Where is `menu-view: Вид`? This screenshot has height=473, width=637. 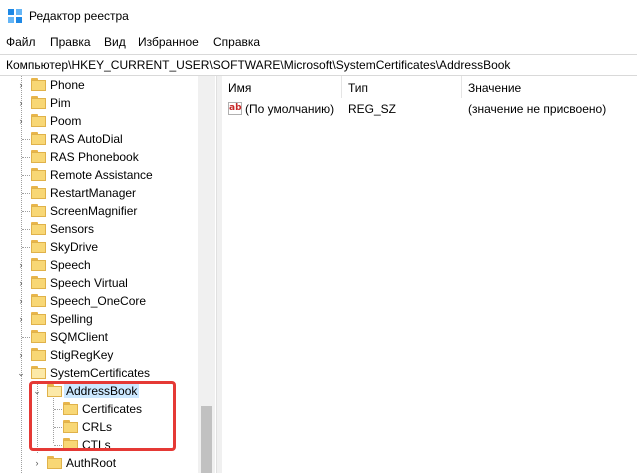
menu-view: Вид is located at coordinates (115, 42).